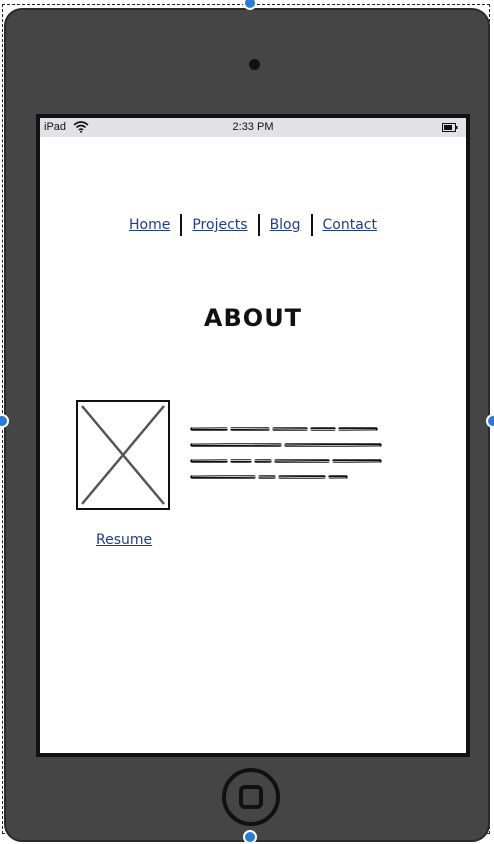 The width and height of the screenshot is (494, 844). I want to click on status-time: 2:33 PM, so click(253, 127).